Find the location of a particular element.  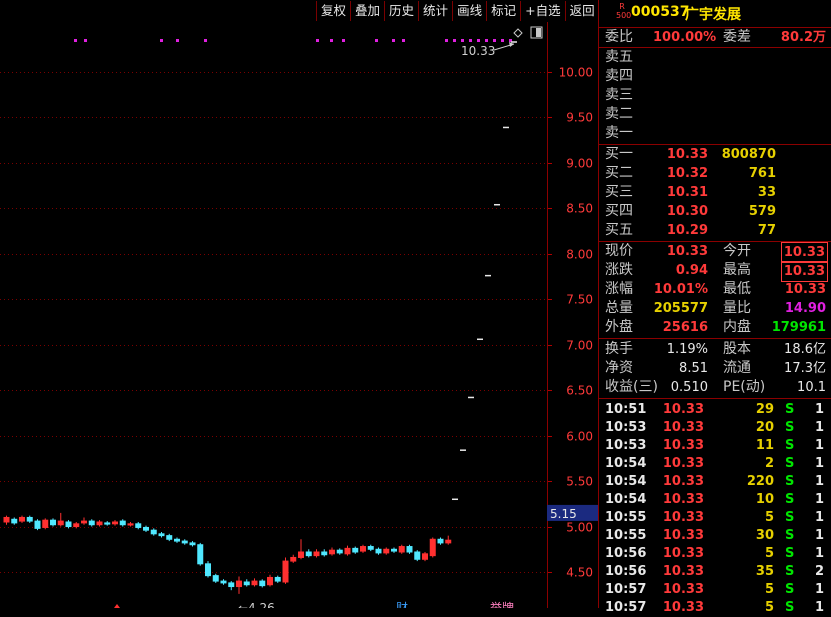

tick-time: 10:53 is located at coordinates (626, 427).